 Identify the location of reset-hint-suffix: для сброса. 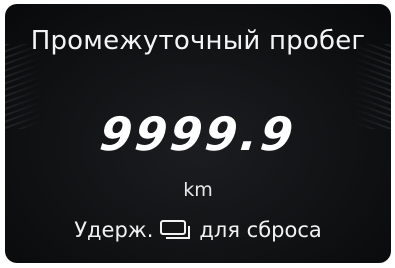
(260, 230).